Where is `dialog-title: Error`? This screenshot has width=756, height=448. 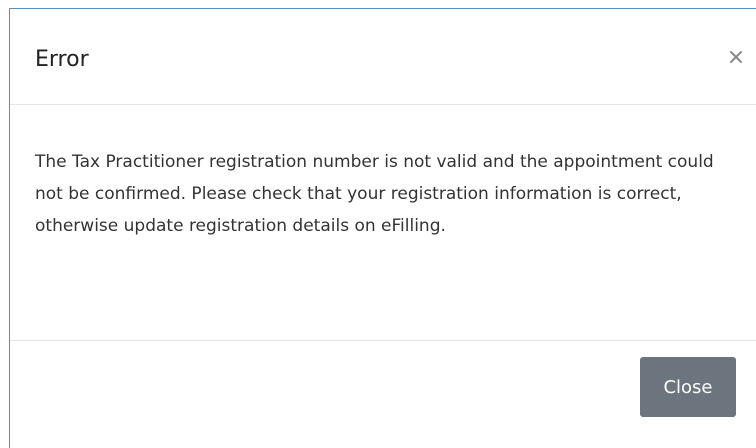 dialog-title: Error is located at coordinates (62, 59).